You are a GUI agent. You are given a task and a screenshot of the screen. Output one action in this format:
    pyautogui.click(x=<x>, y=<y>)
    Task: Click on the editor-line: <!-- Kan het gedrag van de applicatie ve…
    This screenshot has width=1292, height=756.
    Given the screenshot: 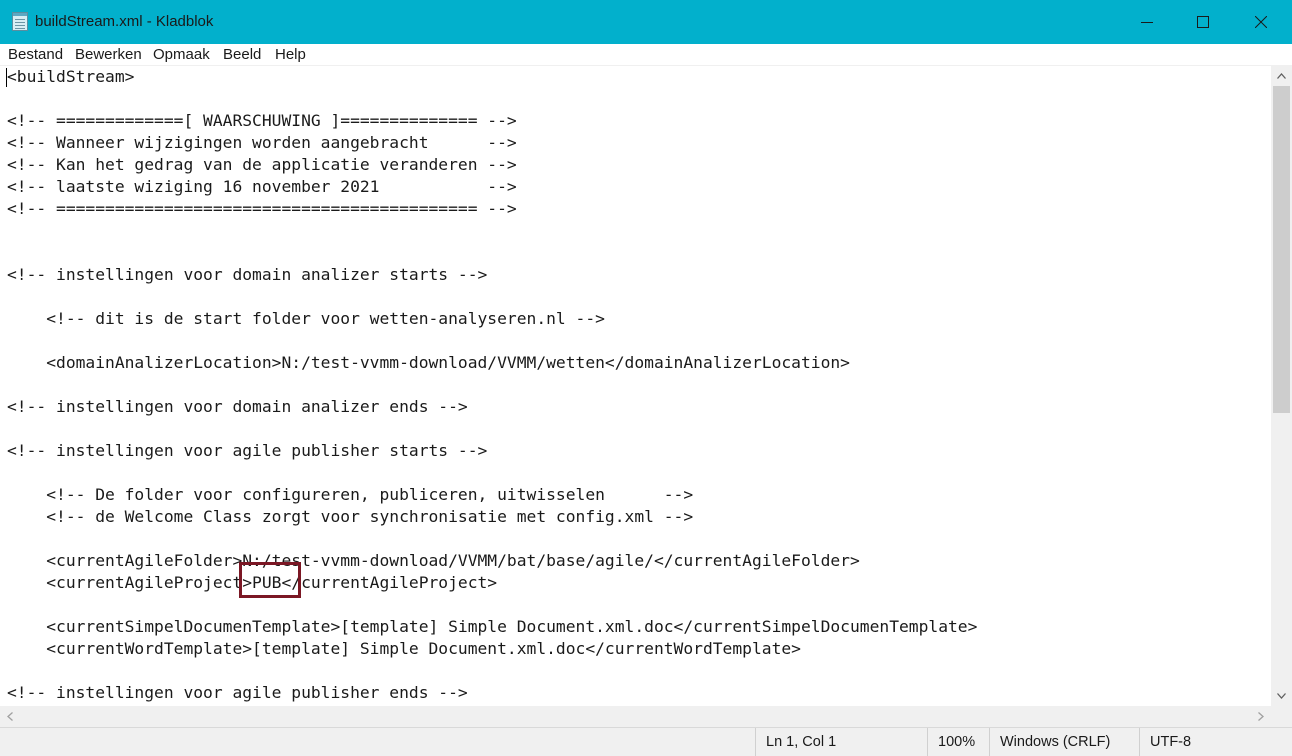 What is the action you would take?
    pyautogui.click(x=262, y=164)
    